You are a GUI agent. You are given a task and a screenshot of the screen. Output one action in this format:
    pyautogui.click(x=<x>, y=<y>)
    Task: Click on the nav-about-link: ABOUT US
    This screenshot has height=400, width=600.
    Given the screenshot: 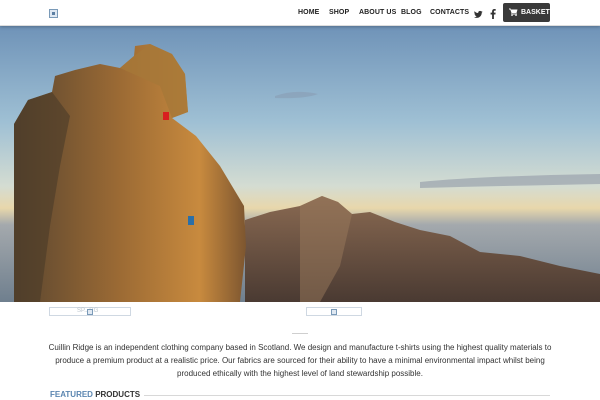 What is the action you would take?
    pyautogui.click(x=377, y=12)
    